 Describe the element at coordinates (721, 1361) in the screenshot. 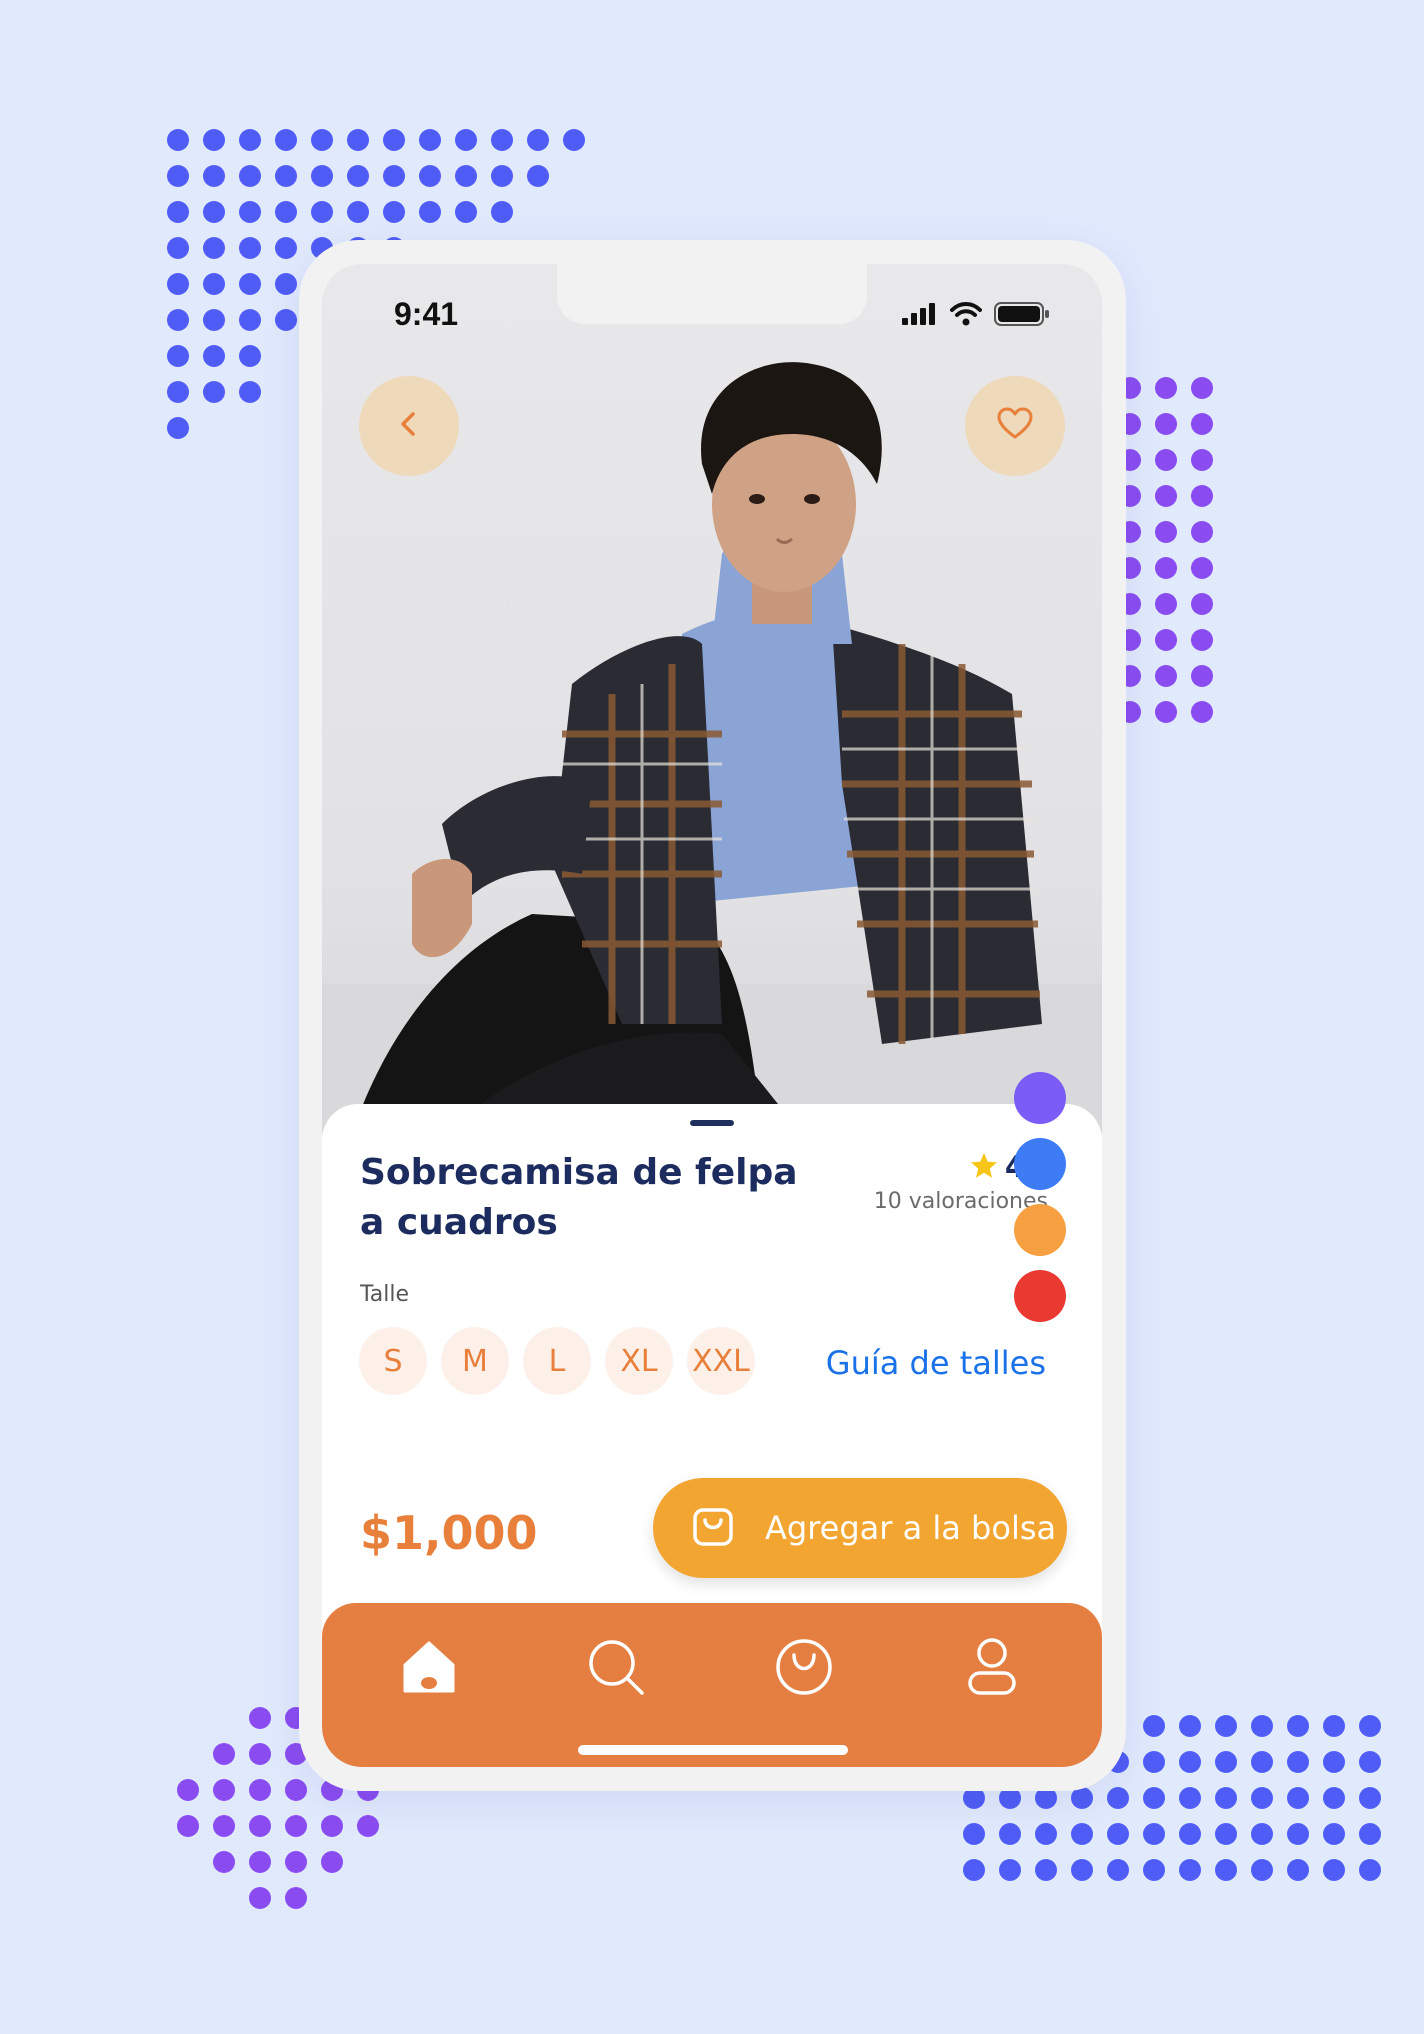

I see `size-option-xxl: XXL` at that location.